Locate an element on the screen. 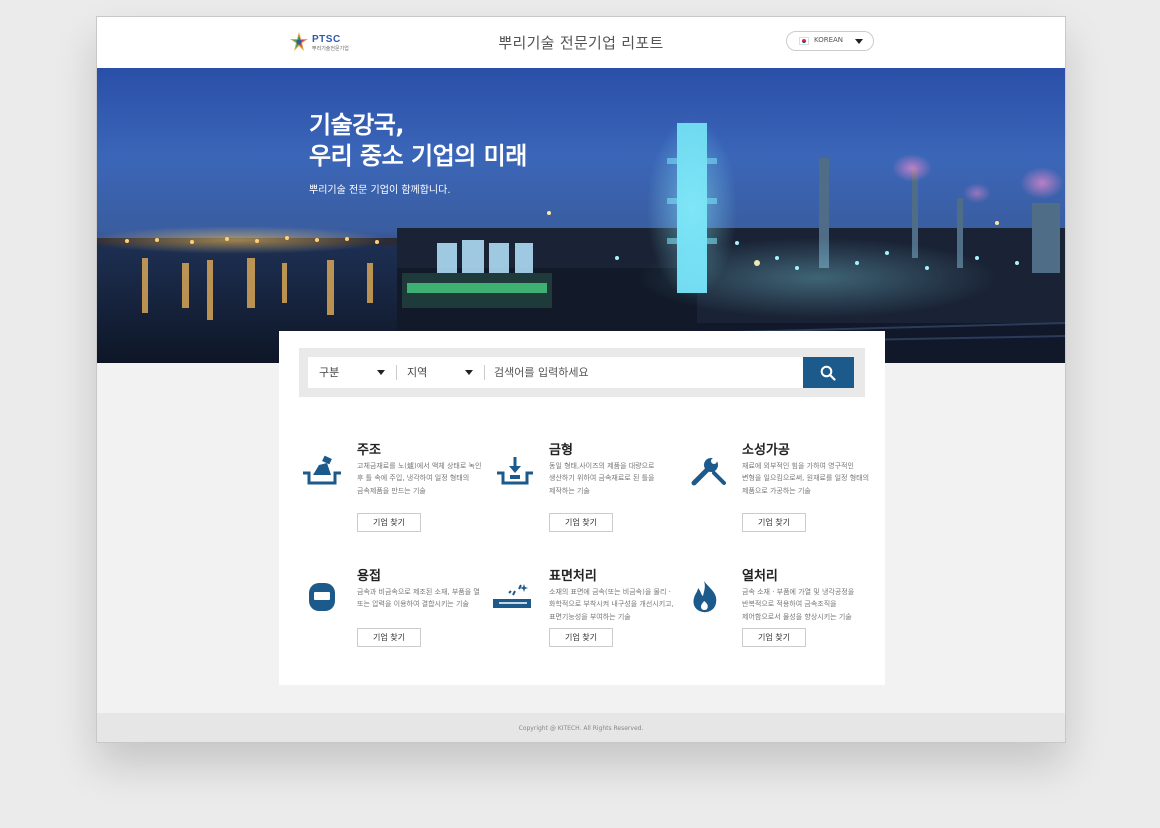 The width and height of the screenshot is (1160, 828). category-name: 주조 is located at coordinates (369, 450).